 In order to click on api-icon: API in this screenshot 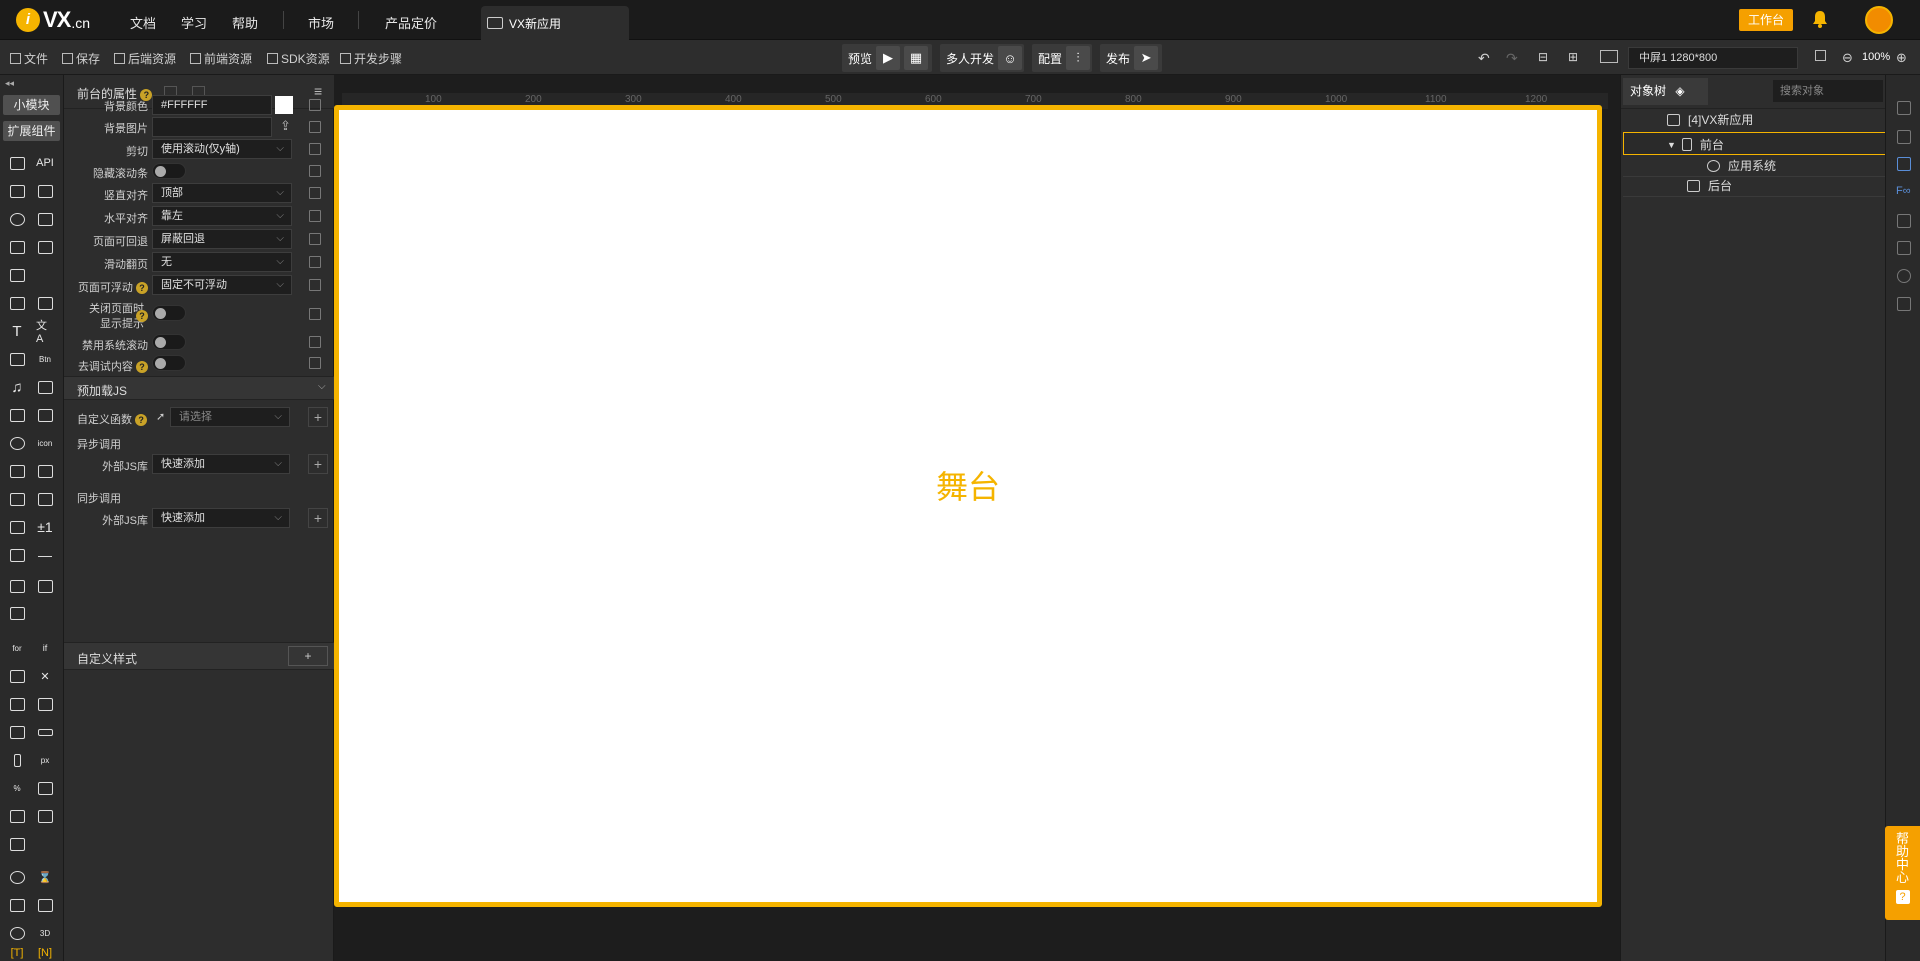, I will do `click(45, 163)`.